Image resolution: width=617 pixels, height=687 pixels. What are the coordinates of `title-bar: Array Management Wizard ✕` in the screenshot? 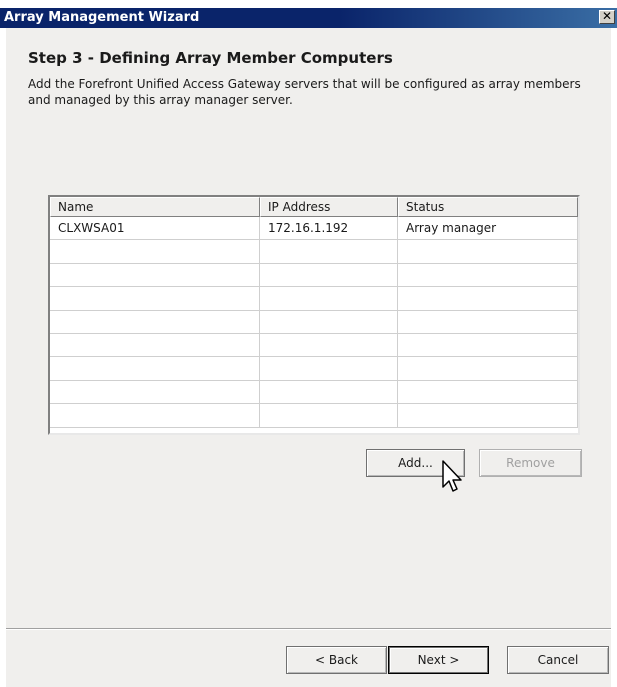 It's located at (308, 18).